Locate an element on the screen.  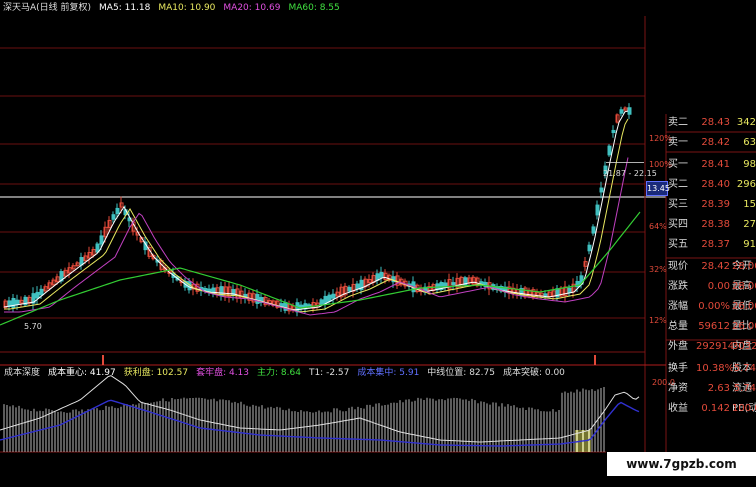
order-book-row: 卖一 28.42 63 is located at coordinates (711, 143).